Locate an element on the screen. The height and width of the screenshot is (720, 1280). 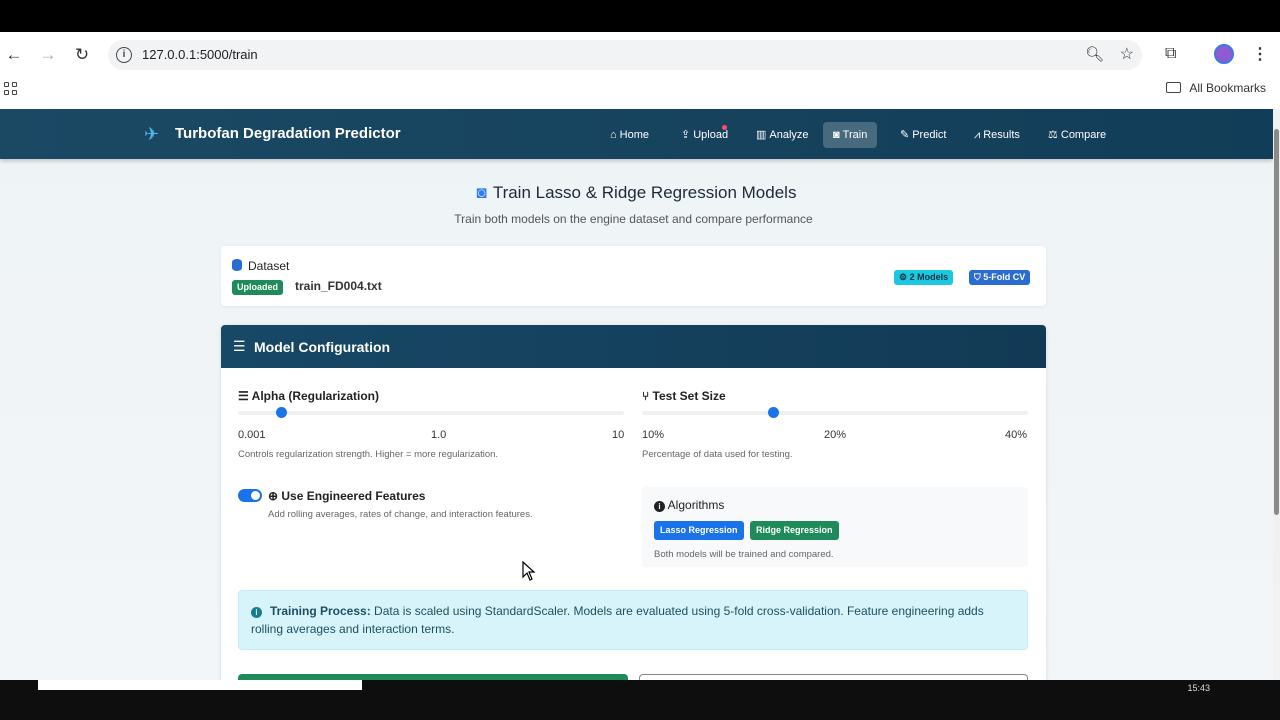
alpha-label: ☰ Alpha (Regularization) is located at coordinates (308, 396).